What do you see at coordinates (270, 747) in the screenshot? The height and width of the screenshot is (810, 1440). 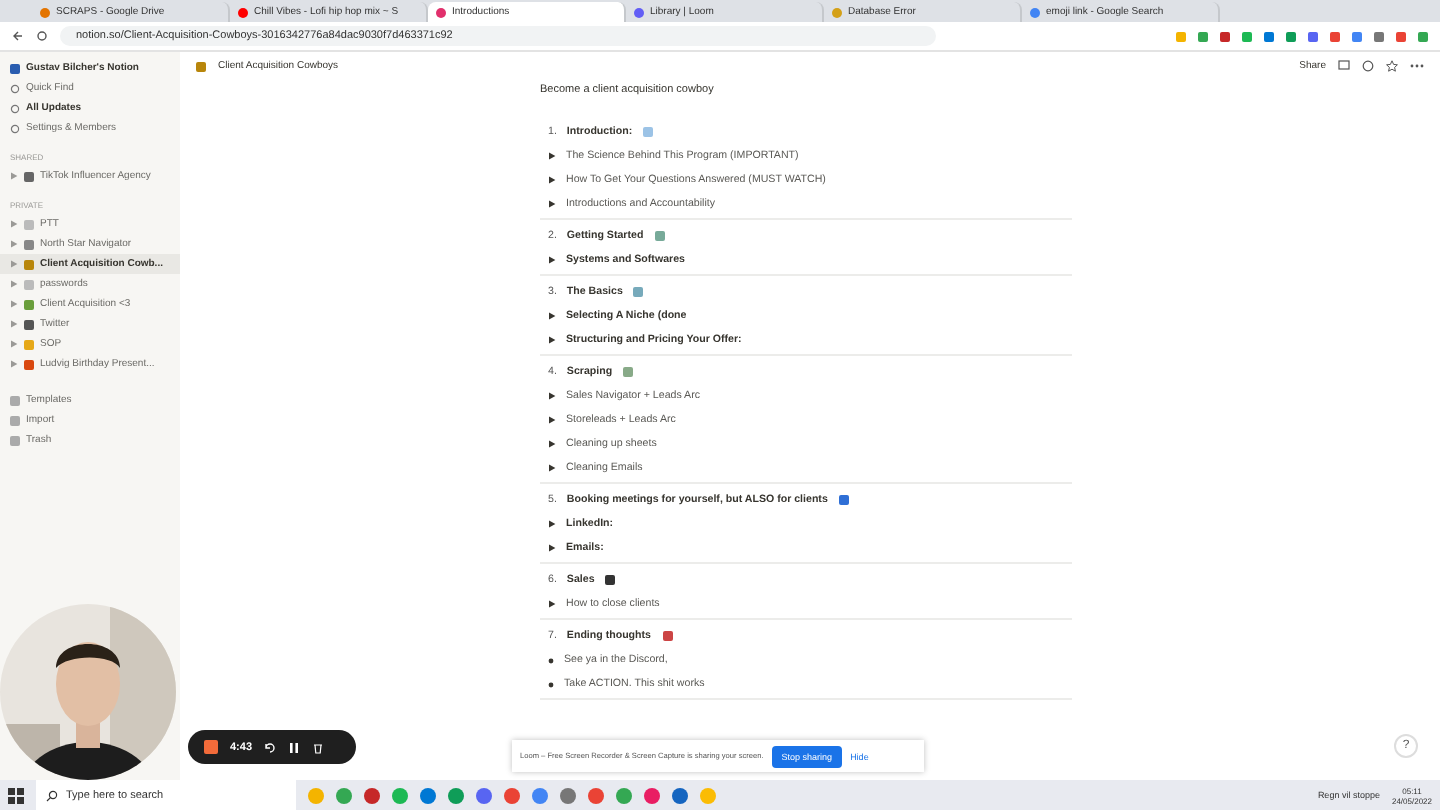 I see `undo-icon` at bounding box center [270, 747].